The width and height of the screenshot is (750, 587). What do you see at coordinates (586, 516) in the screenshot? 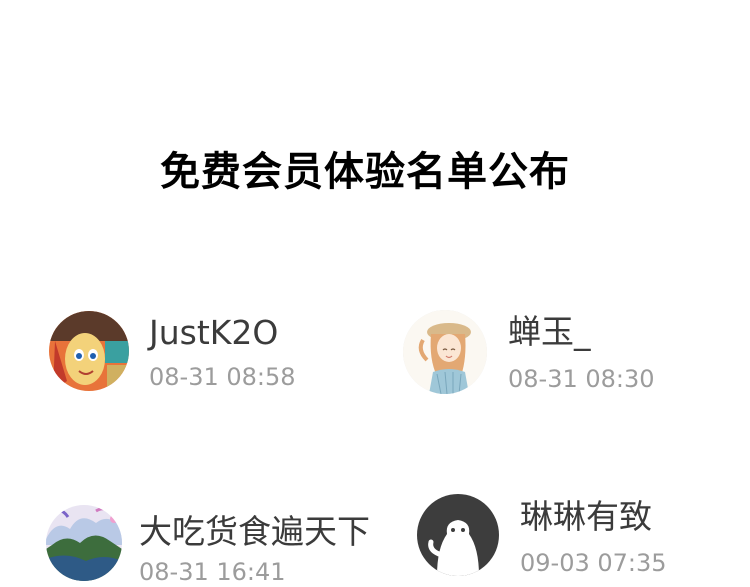
I see `winner-name: 琳琳有致` at bounding box center [586, 516].